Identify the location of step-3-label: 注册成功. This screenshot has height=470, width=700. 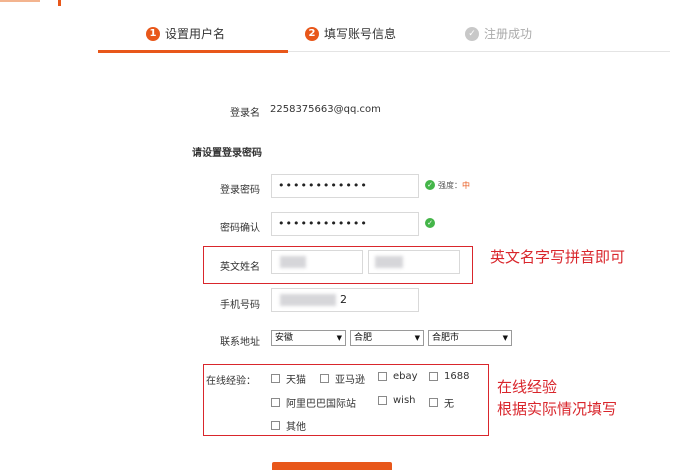
(508, 34).